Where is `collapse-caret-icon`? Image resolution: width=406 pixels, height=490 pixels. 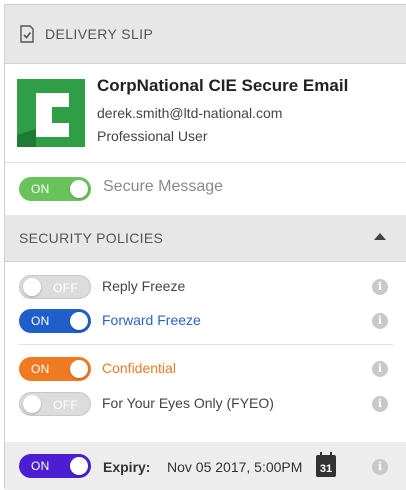
collapse-caret-icon is located at coordinates (380, 236).